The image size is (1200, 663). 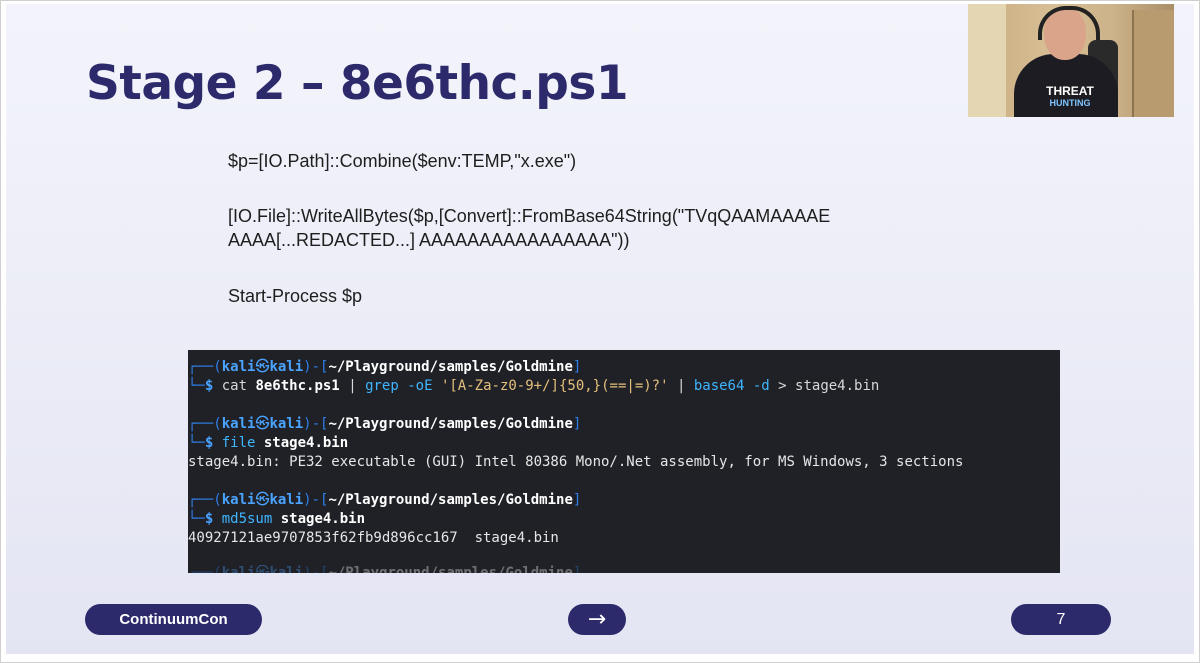 What do you see at coordinates (1070, 91) in the screenshot?
I see `shirt-logo-text: THREAT` at bounding box center [1070, 91].